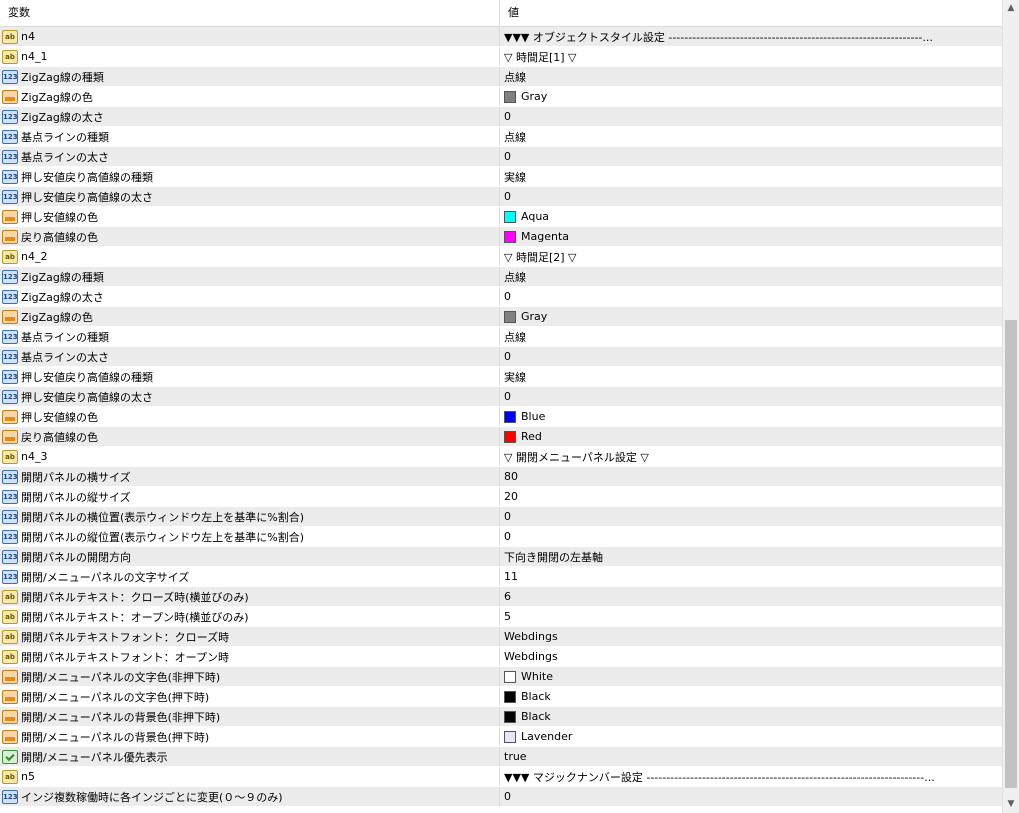 Image resolution: width=1019 pixels, height=813 pixels. What do you see at coordinates (751, 476) in the screenshot?
I see `parameter-value-cell: 80` at bounding box center [751, 476].